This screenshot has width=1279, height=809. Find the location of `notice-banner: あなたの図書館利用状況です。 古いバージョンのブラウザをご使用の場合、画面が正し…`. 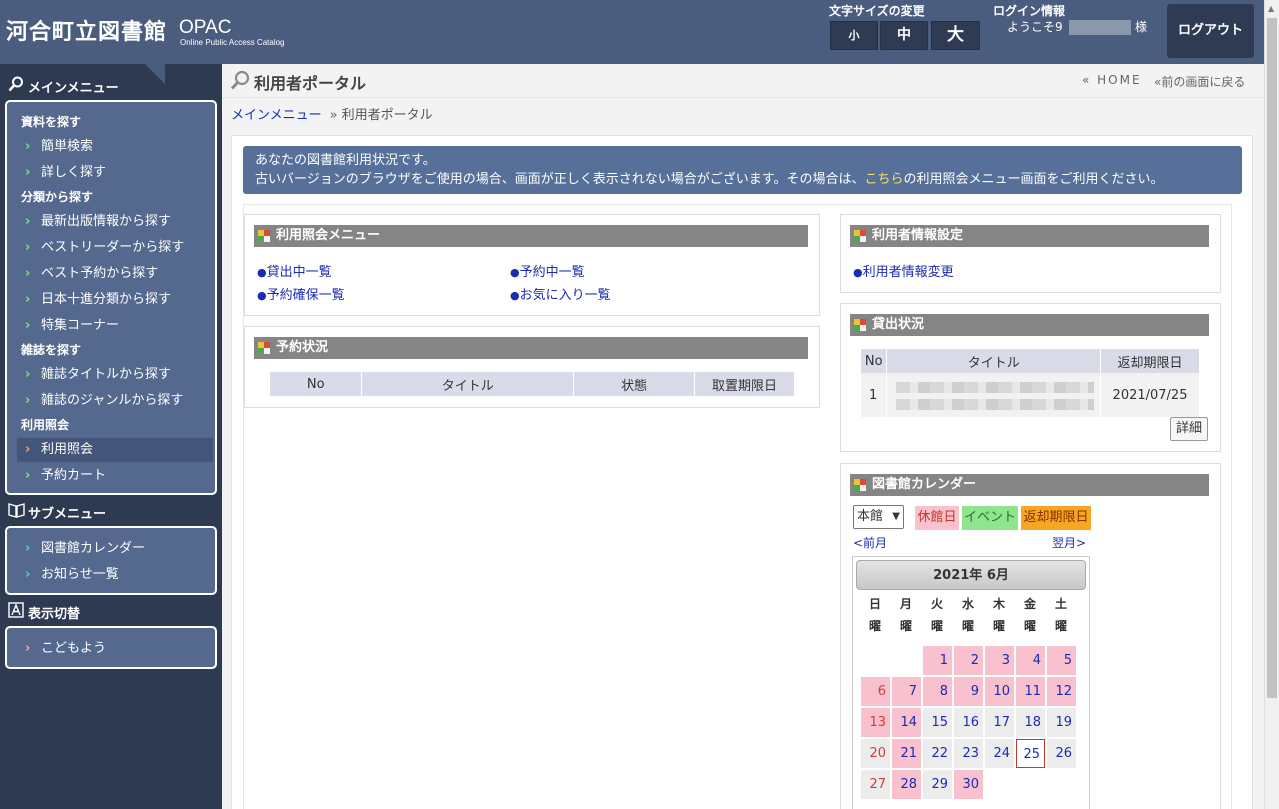

notice-banner: あなたの図書館利用状況です。 古いバージョンのブラウザをご使用の場合、画面が正し… is located at coordinates (742, 170).